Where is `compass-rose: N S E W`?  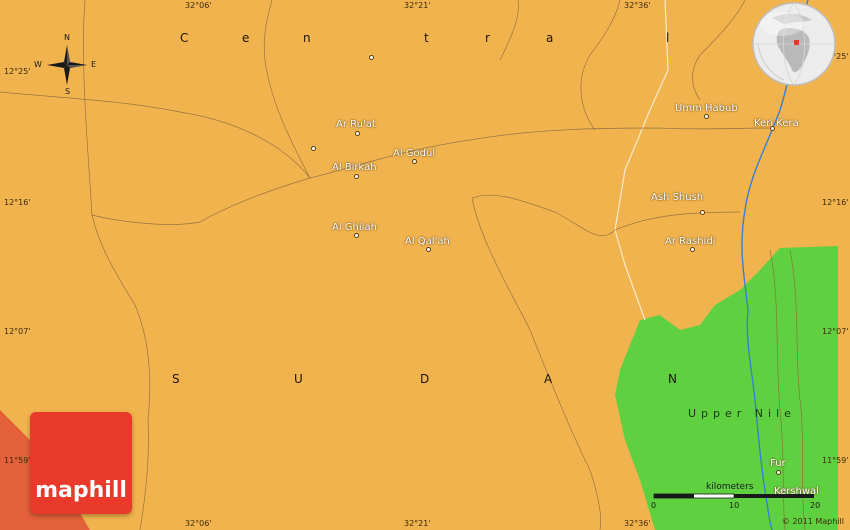
compass-rose: N S E W is located at coordinates (67, 65).